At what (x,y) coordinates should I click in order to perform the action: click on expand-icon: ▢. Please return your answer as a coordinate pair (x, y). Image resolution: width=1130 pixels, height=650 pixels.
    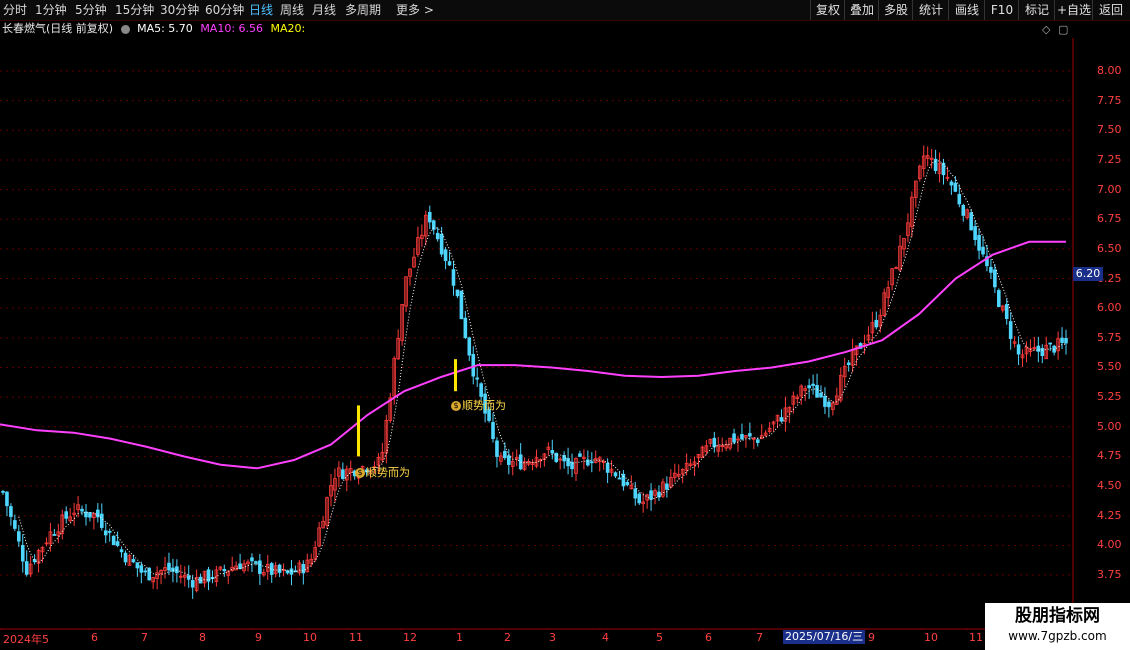
    Looking at the image, I should click on (1063, 29).